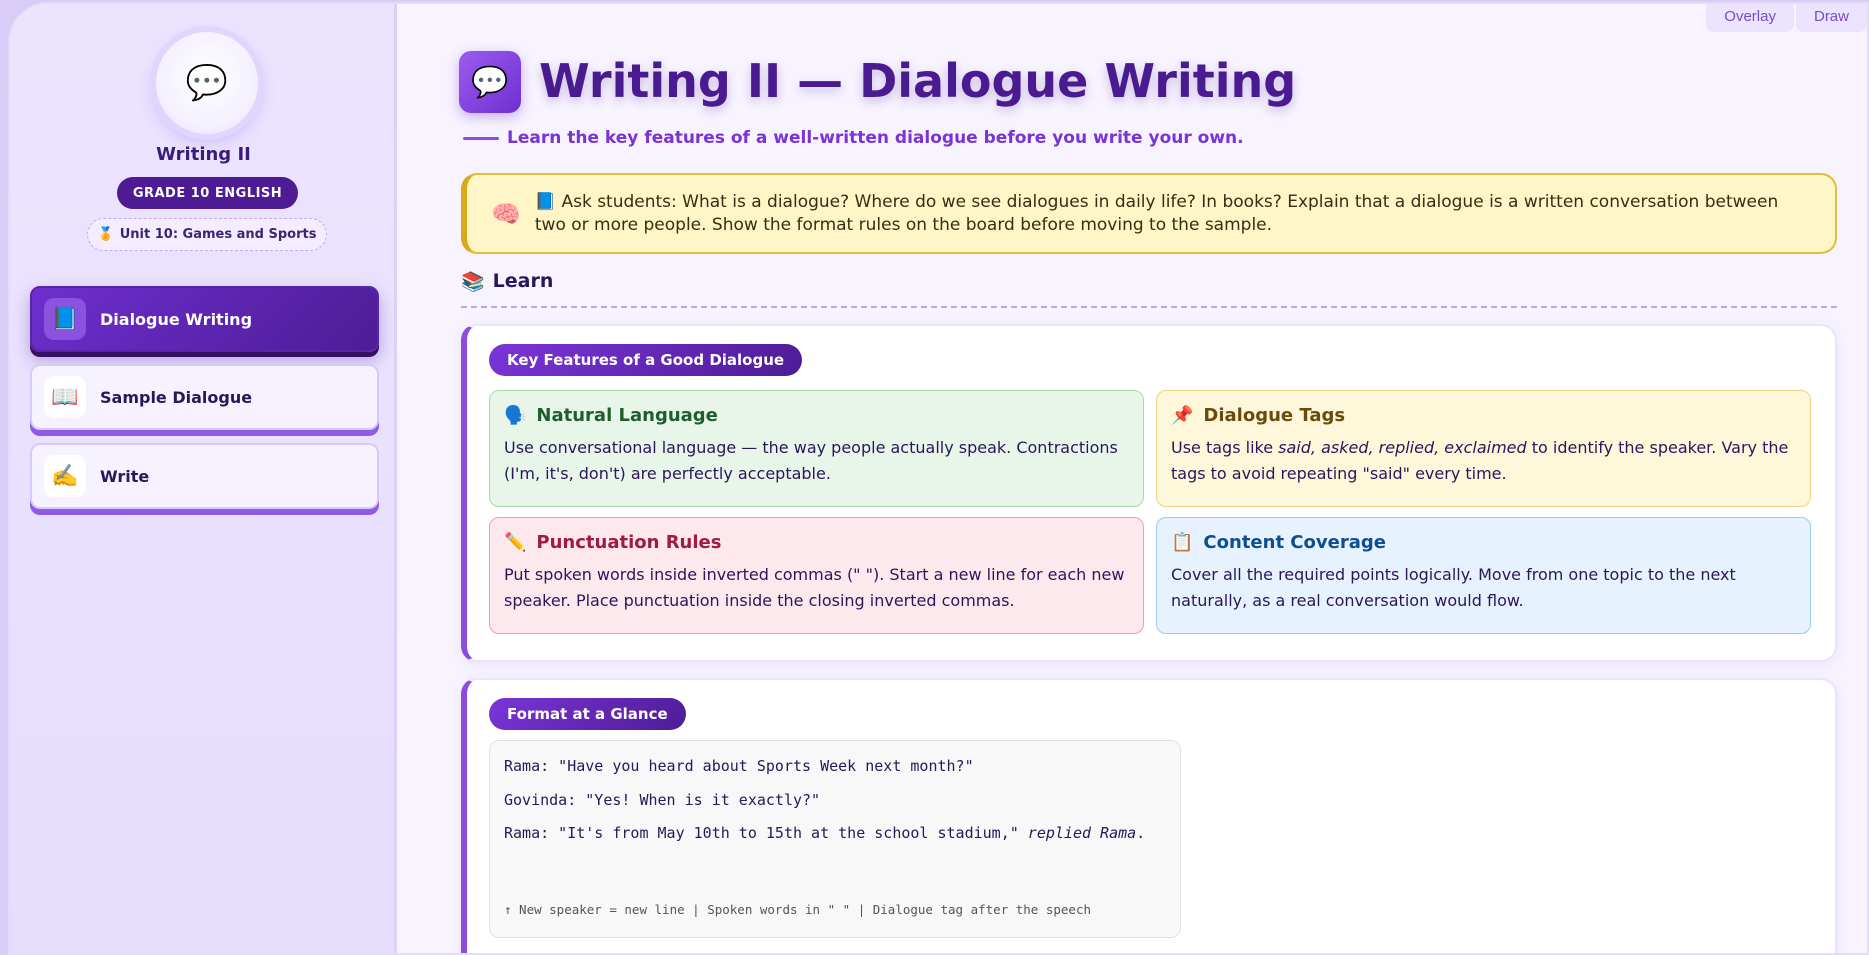  I want to click on feature-title: Natural Language, so click(627, 415).